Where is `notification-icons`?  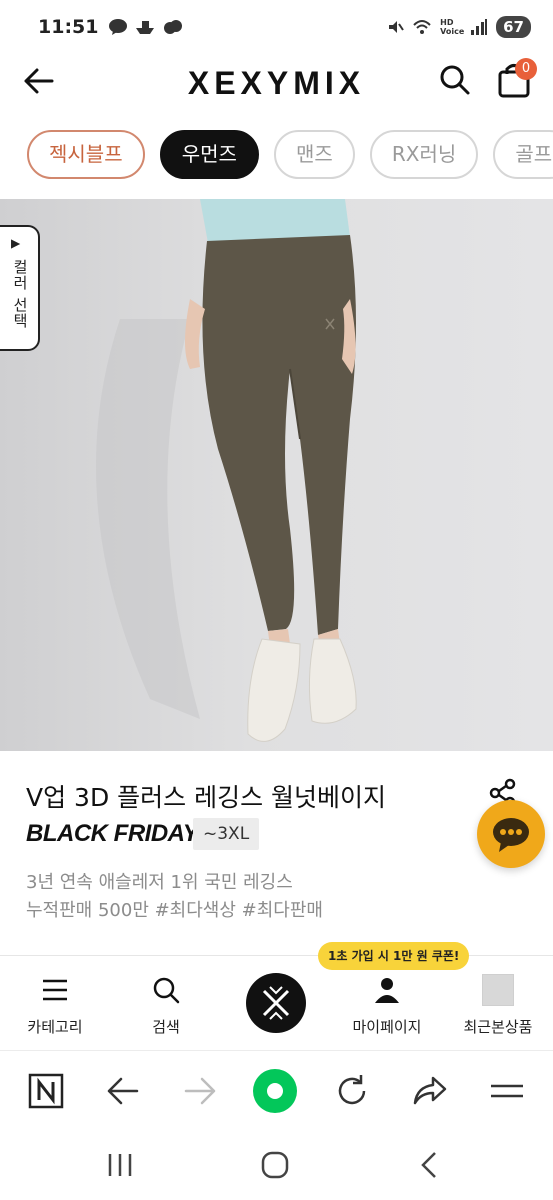 notification-icons is located at coordinates (146, 27).